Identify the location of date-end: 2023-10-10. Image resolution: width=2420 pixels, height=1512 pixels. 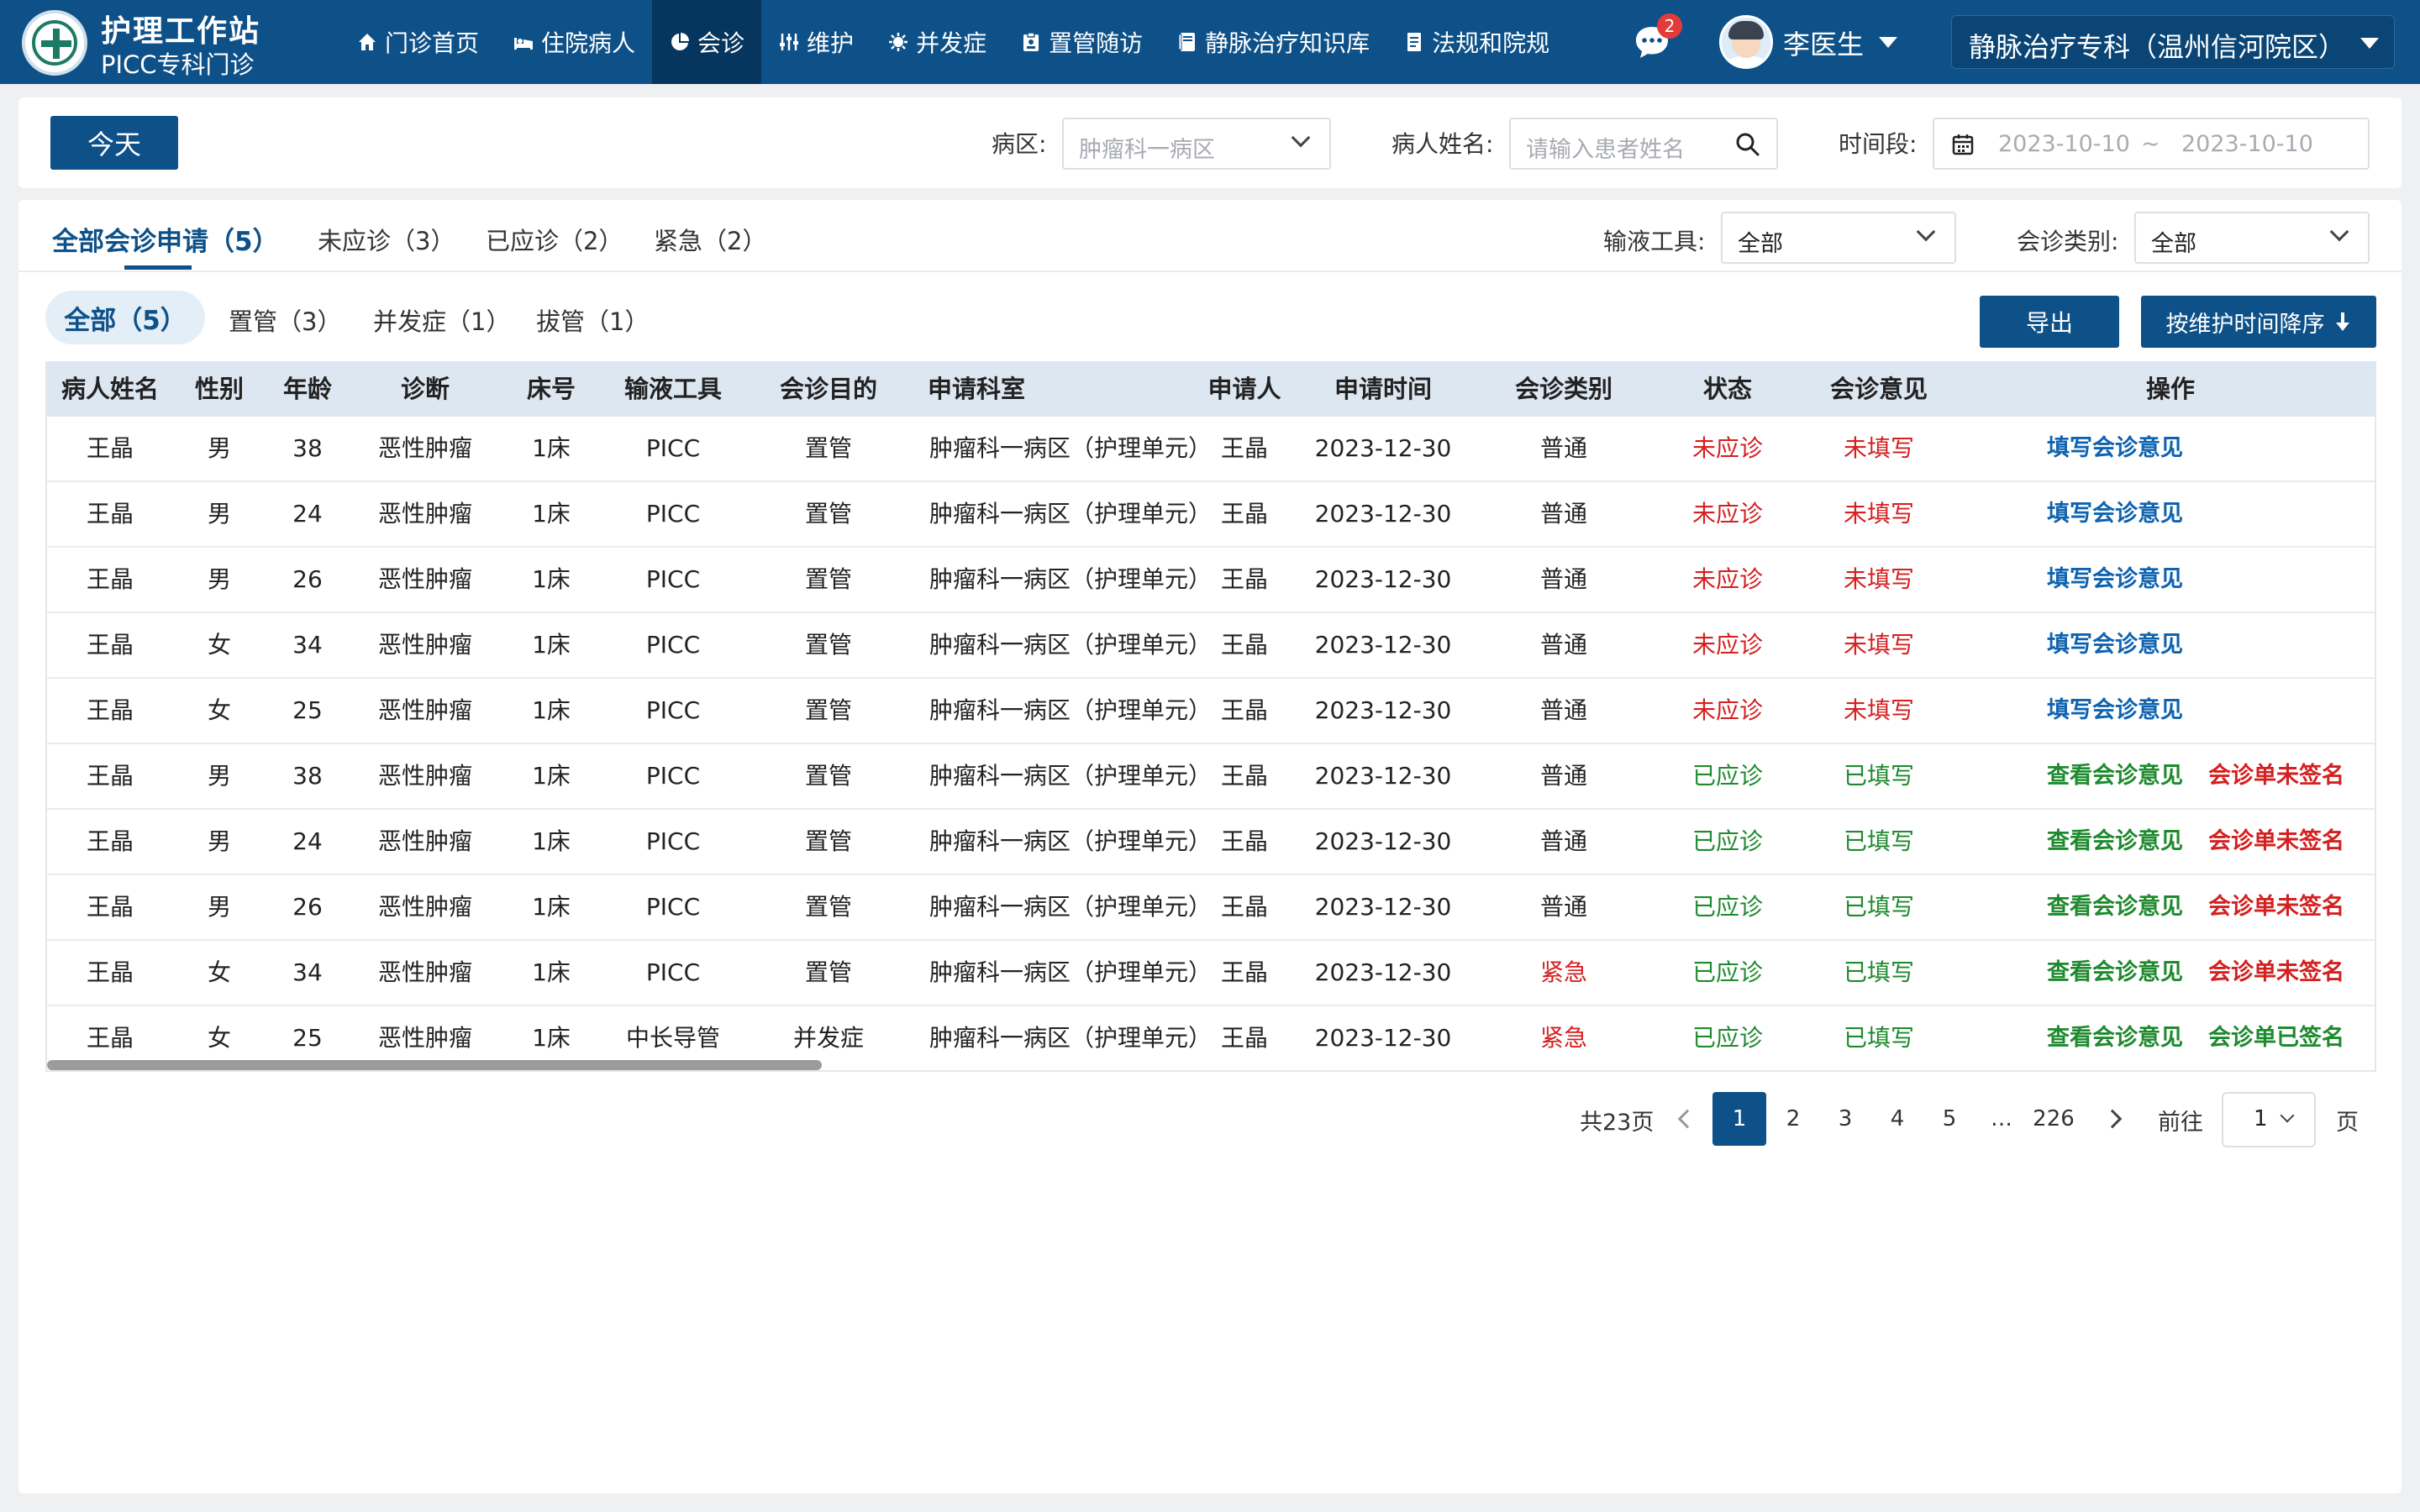
(2247, 144).